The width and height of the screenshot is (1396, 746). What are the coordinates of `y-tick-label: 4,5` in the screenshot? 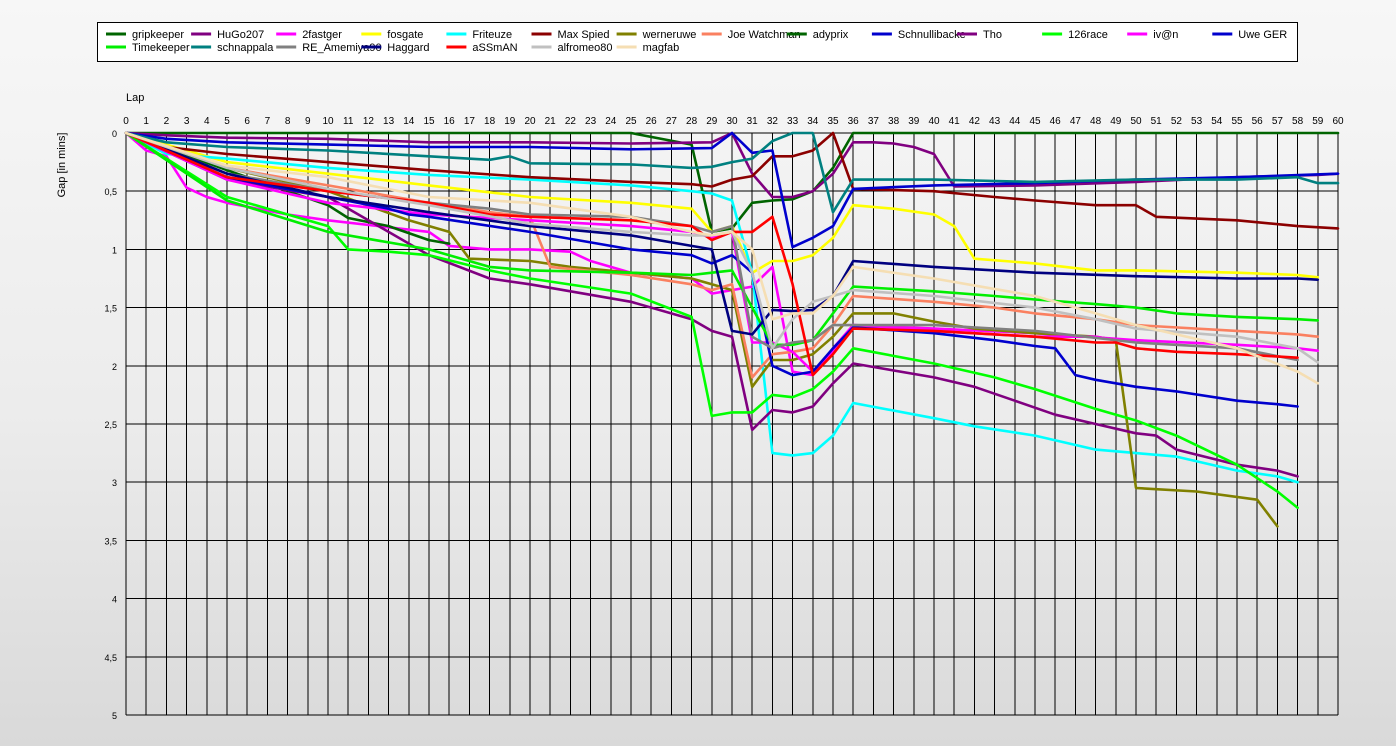 It's located at (110, 658).